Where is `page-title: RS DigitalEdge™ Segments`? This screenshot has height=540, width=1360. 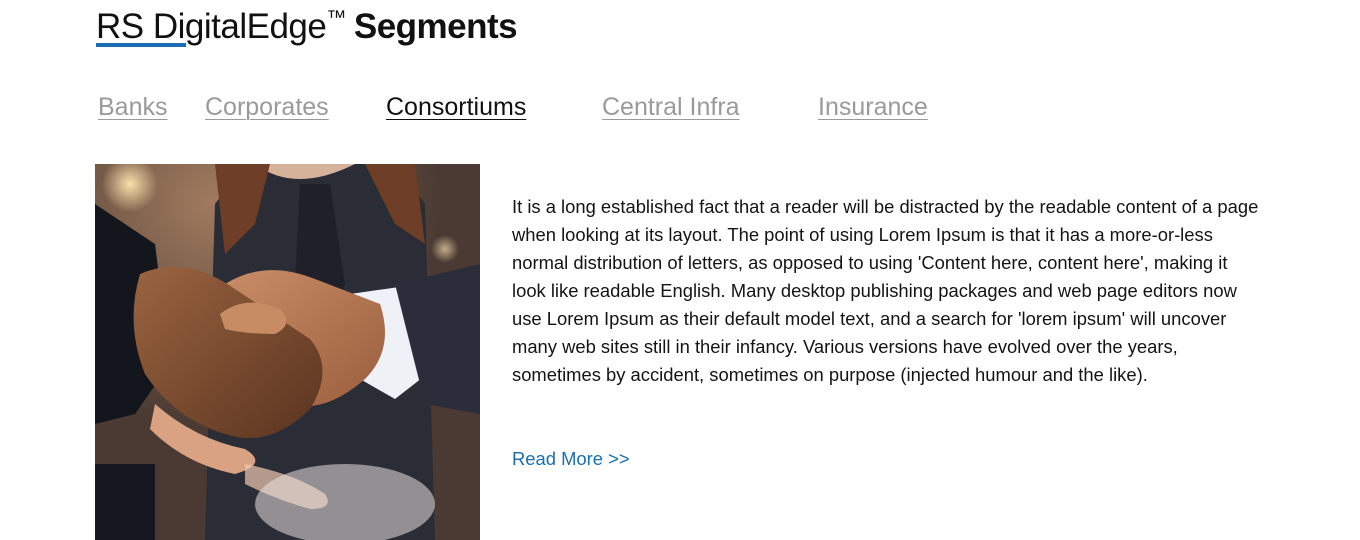 page-title: RS DigitalEdge™ Segments is located at coordinates (307, 24).